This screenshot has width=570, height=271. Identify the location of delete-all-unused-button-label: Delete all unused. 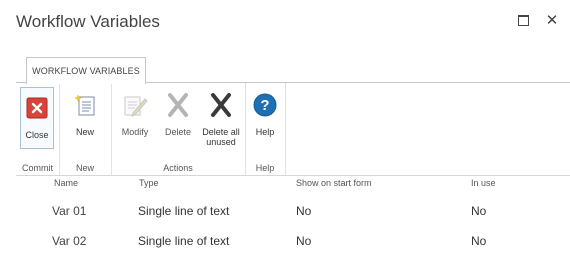
(221, 137).